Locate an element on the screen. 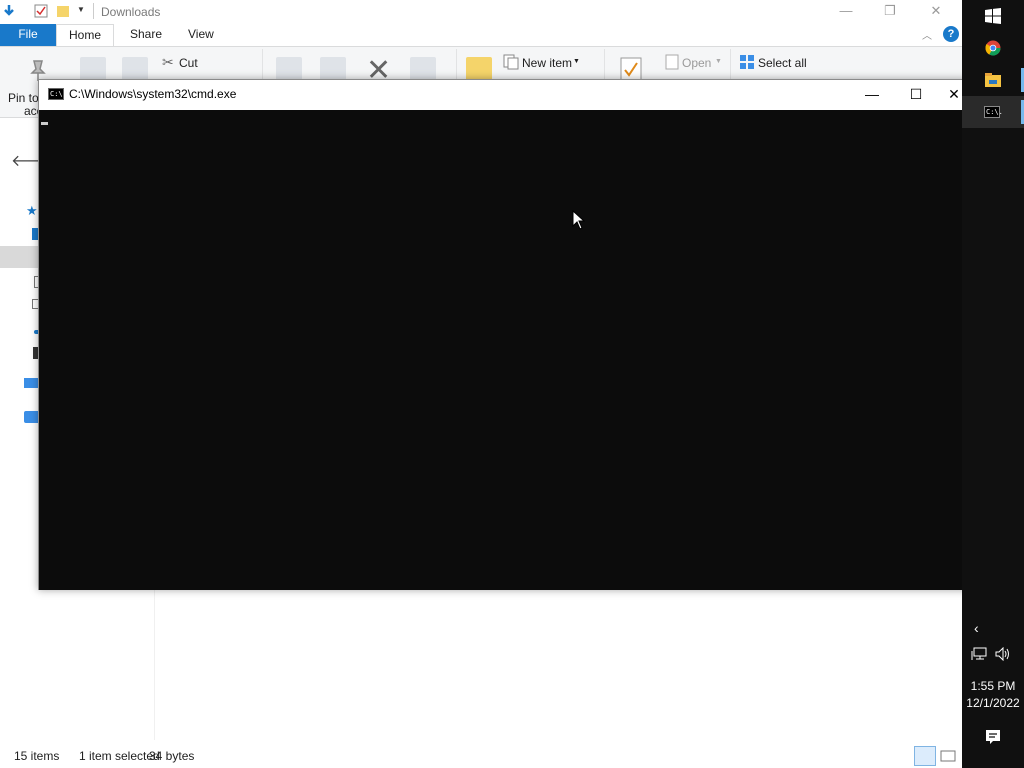 The width and height of the screenshot is (1024, 768). selection-count: 1 item selected is located at coordinates (119, 756).